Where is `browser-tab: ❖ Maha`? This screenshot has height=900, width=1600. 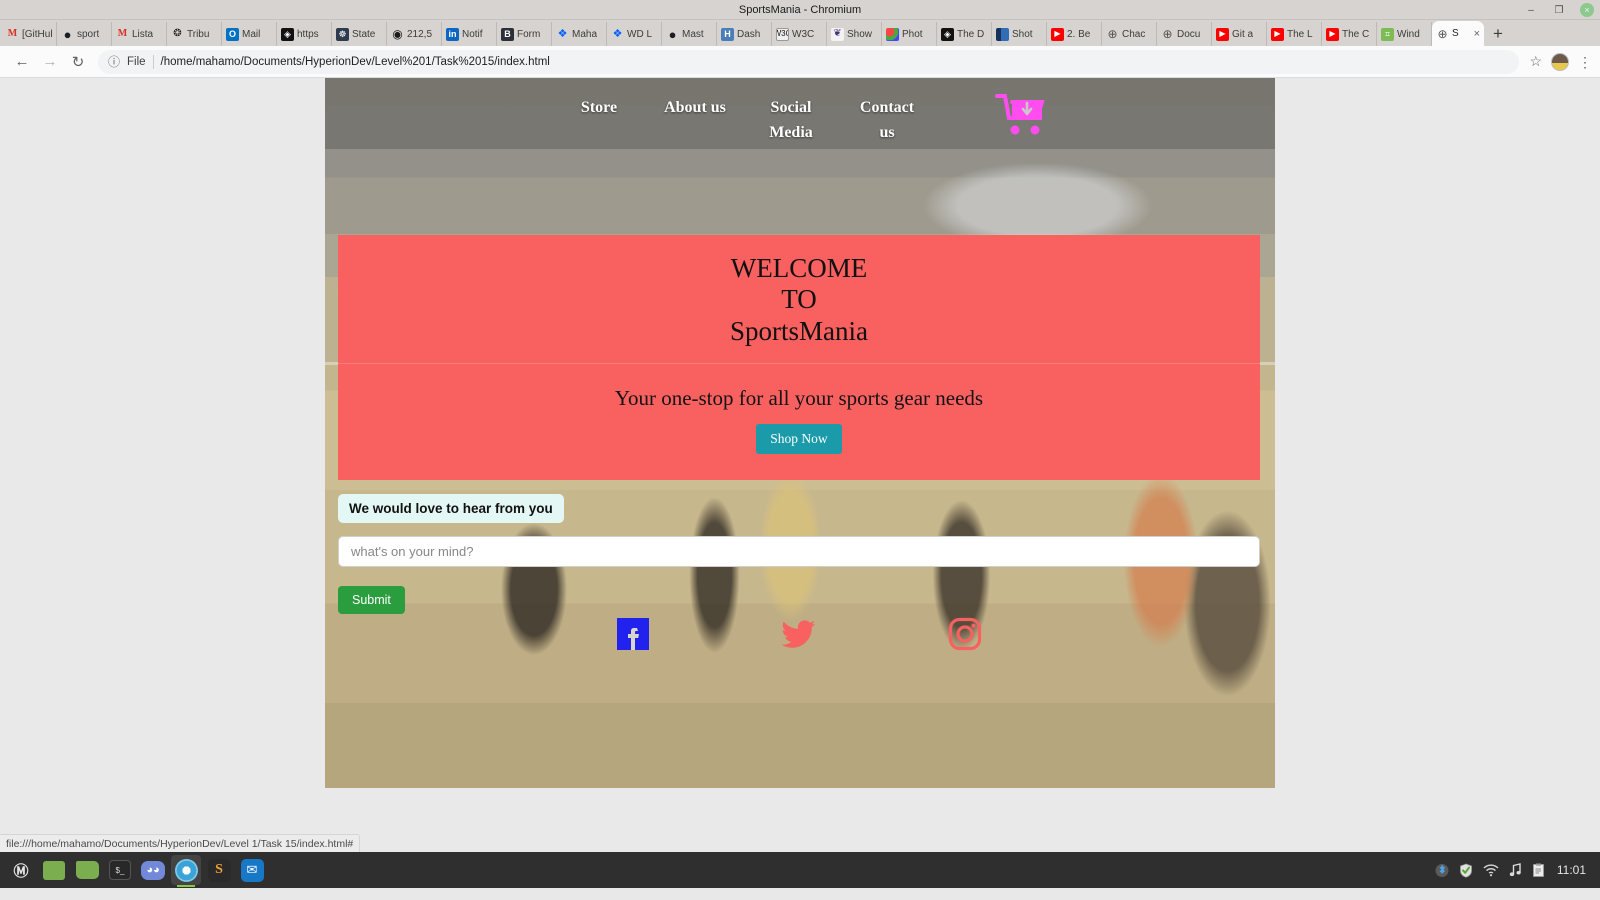 browser-tab: ❖ Maha is located at coordinates (579, 34).